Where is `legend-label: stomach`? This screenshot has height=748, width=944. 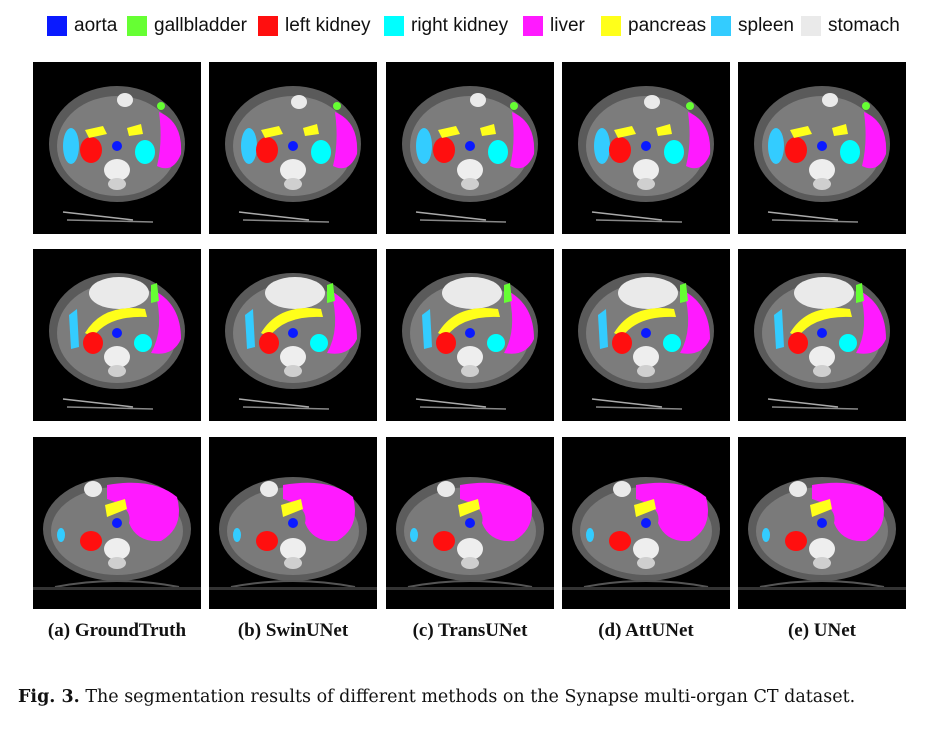 legend-label: stomach is located at coordinates (864, 25).